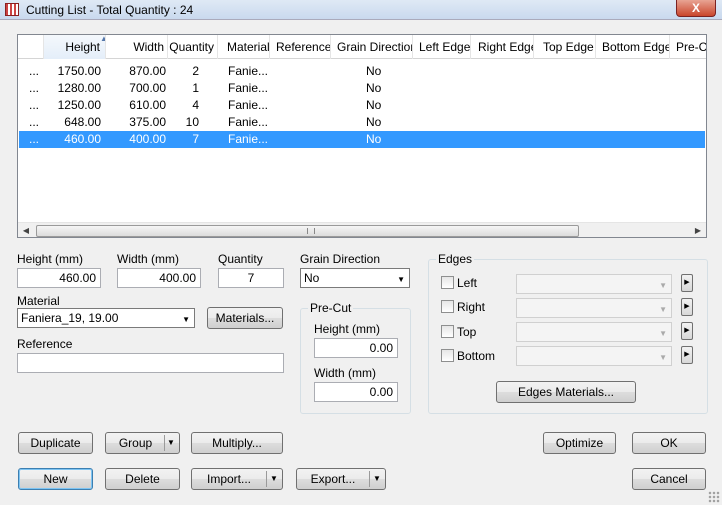  I want to click on cancel-button: Cancel, so click(669, 479).